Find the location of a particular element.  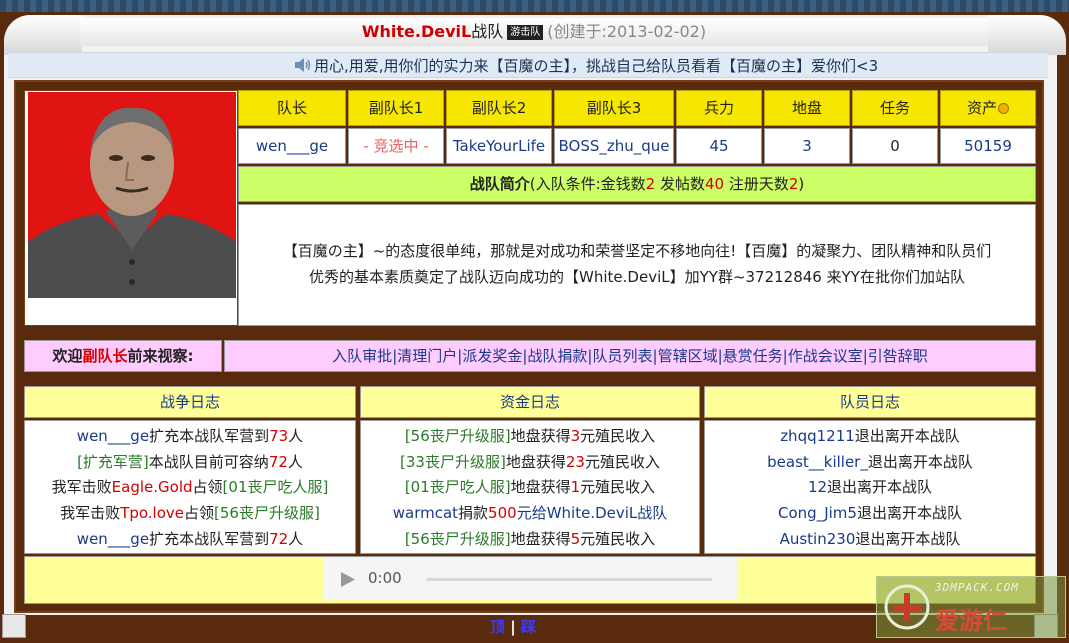

portrait-image is located at coordinates (132, 195).